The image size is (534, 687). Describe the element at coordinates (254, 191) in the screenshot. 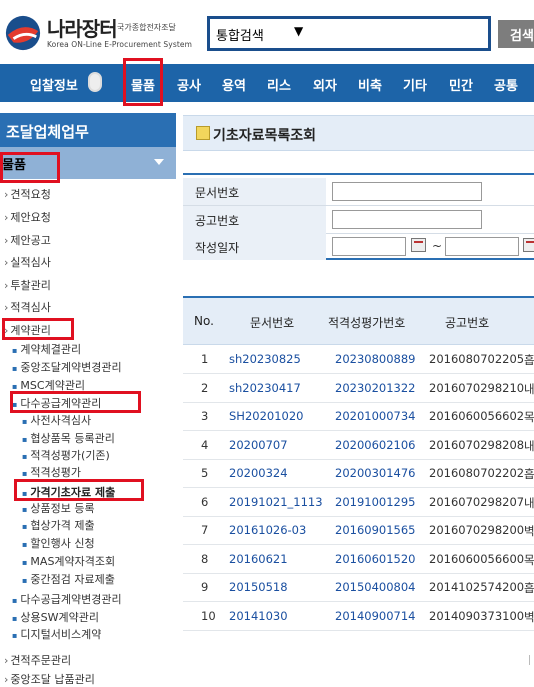

I see `doc-no-label: 문서번호` at that location.